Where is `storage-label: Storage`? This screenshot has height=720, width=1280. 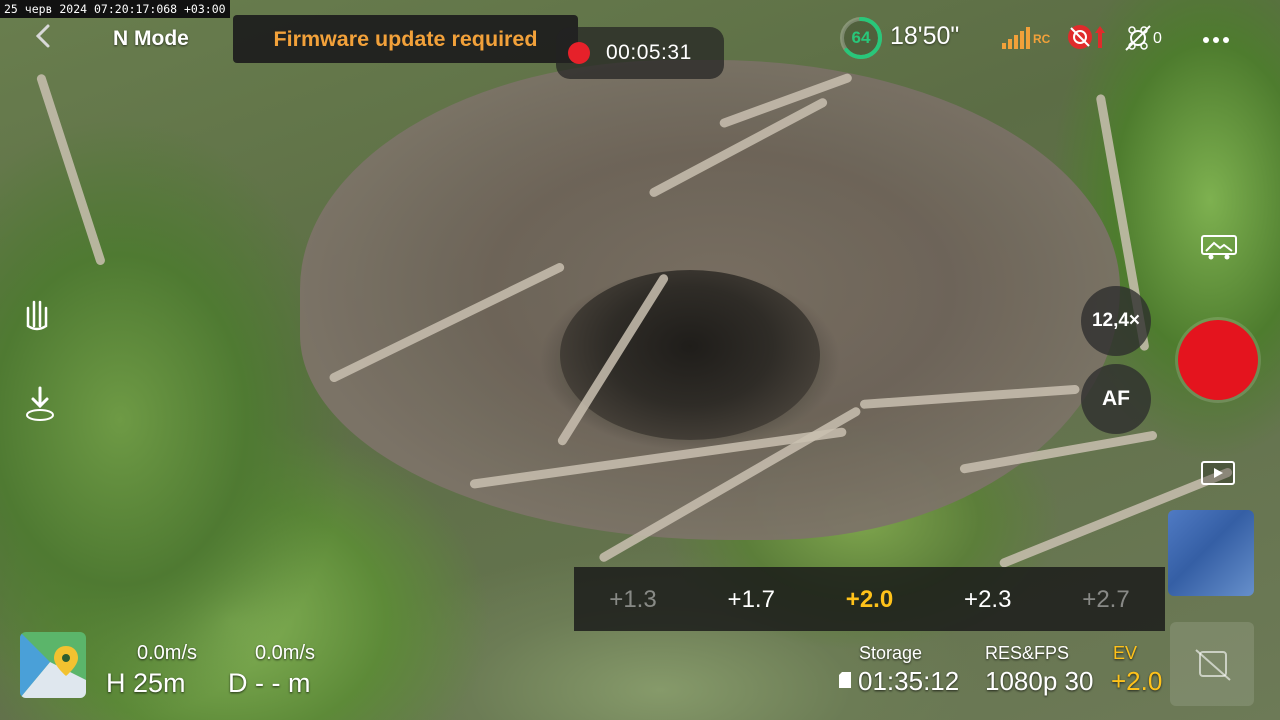
storage-label: Storage is located at coordinates (891, 653).